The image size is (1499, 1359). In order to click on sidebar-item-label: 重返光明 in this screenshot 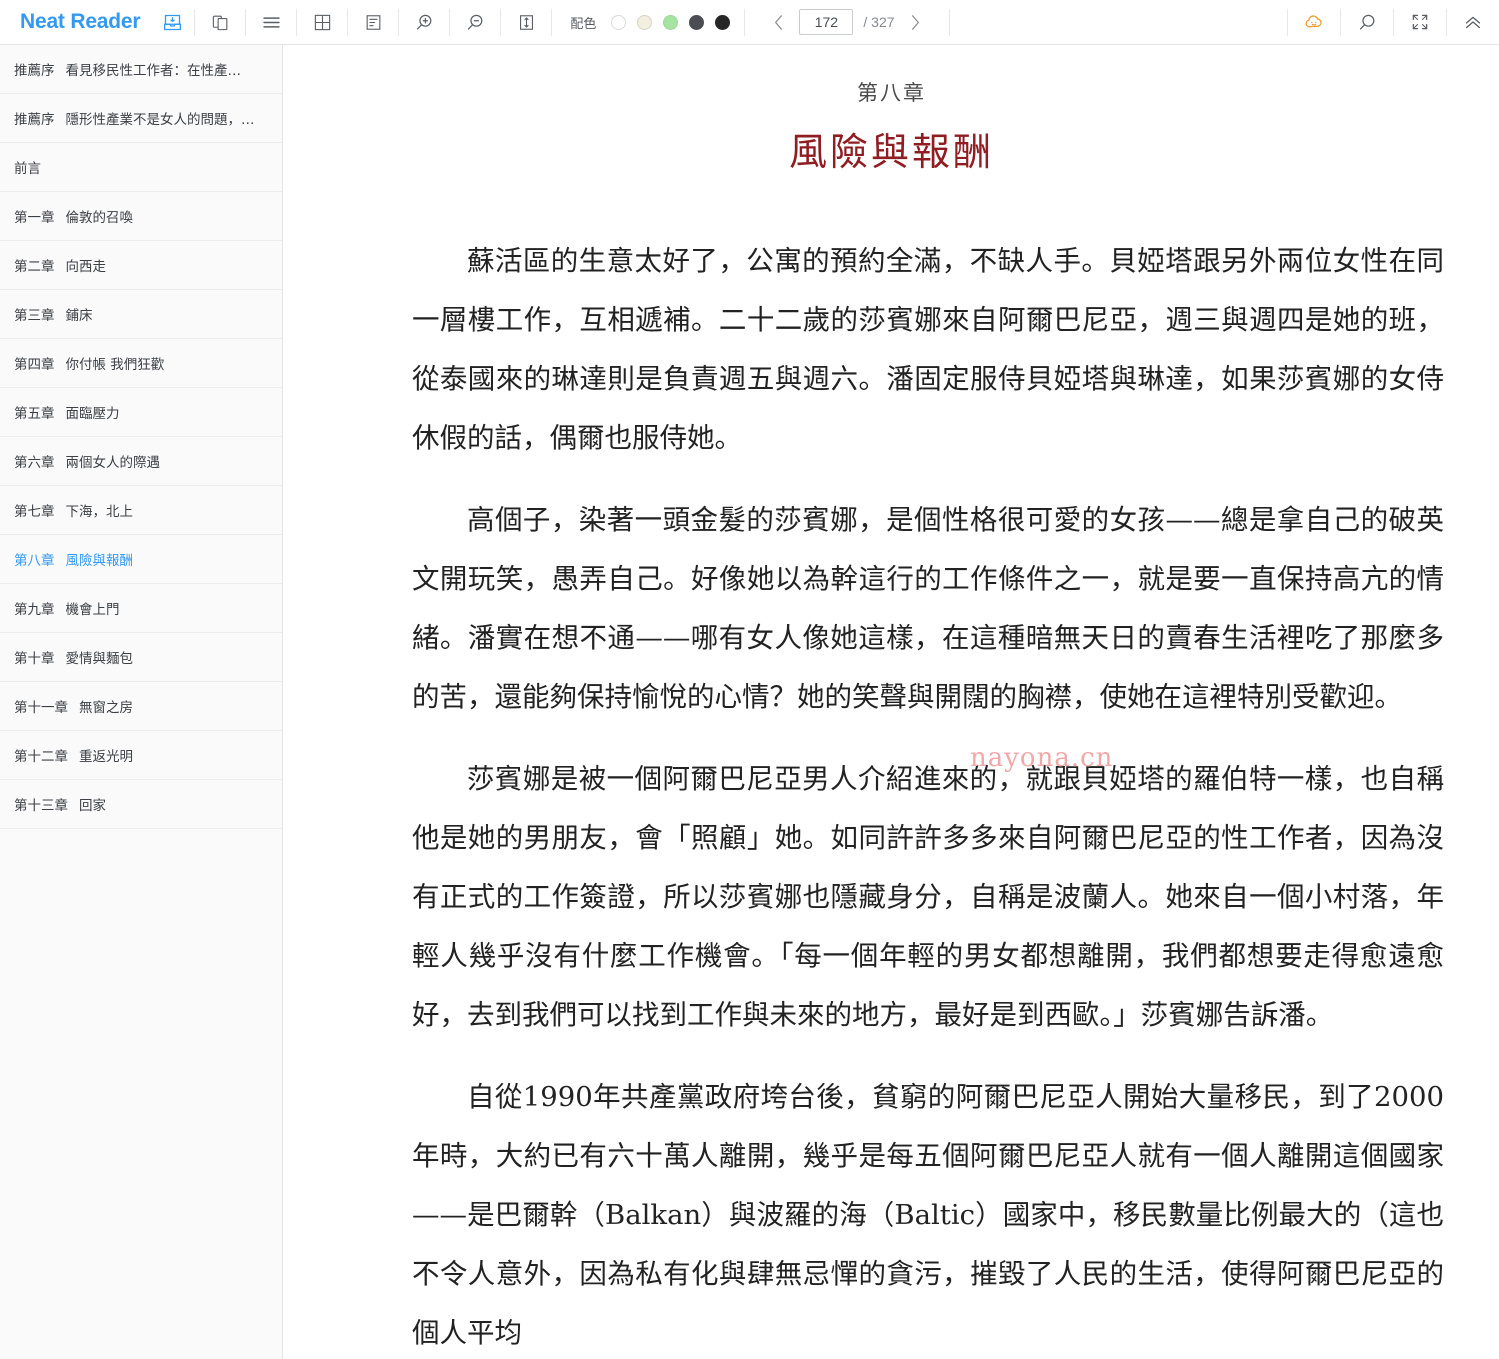, I will do `click(106, 757)`.